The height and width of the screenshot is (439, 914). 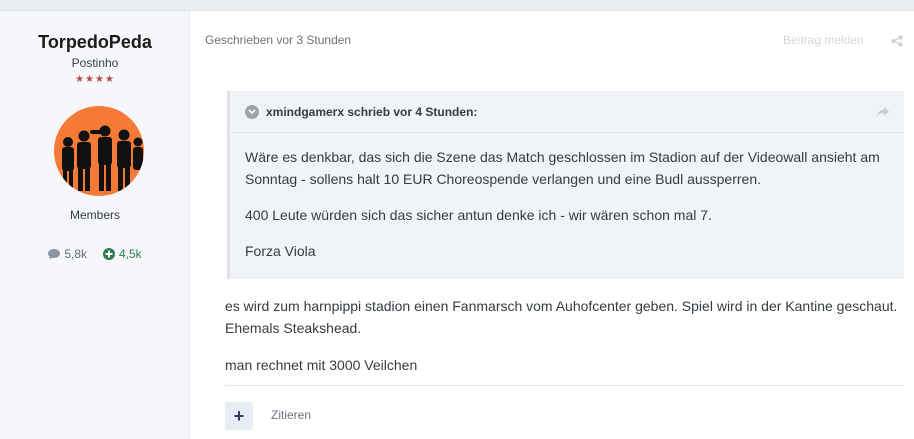 I want to click on post-count: 5,8k, so click(x=67, y=254).